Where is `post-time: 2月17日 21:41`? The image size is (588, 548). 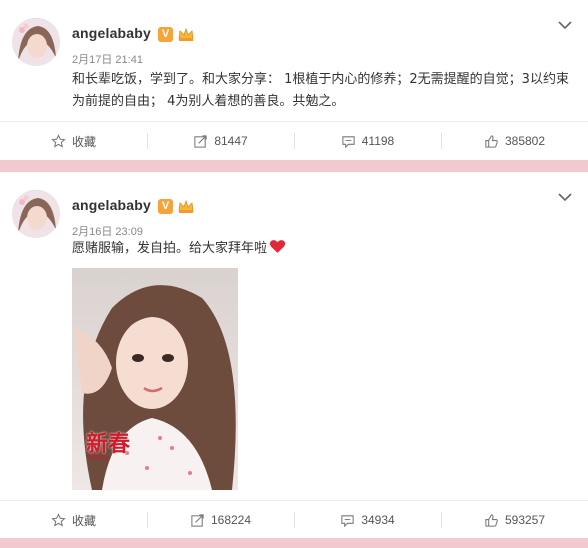
post-time: 2月17日 21:41 is located at coordinates (107, 59).